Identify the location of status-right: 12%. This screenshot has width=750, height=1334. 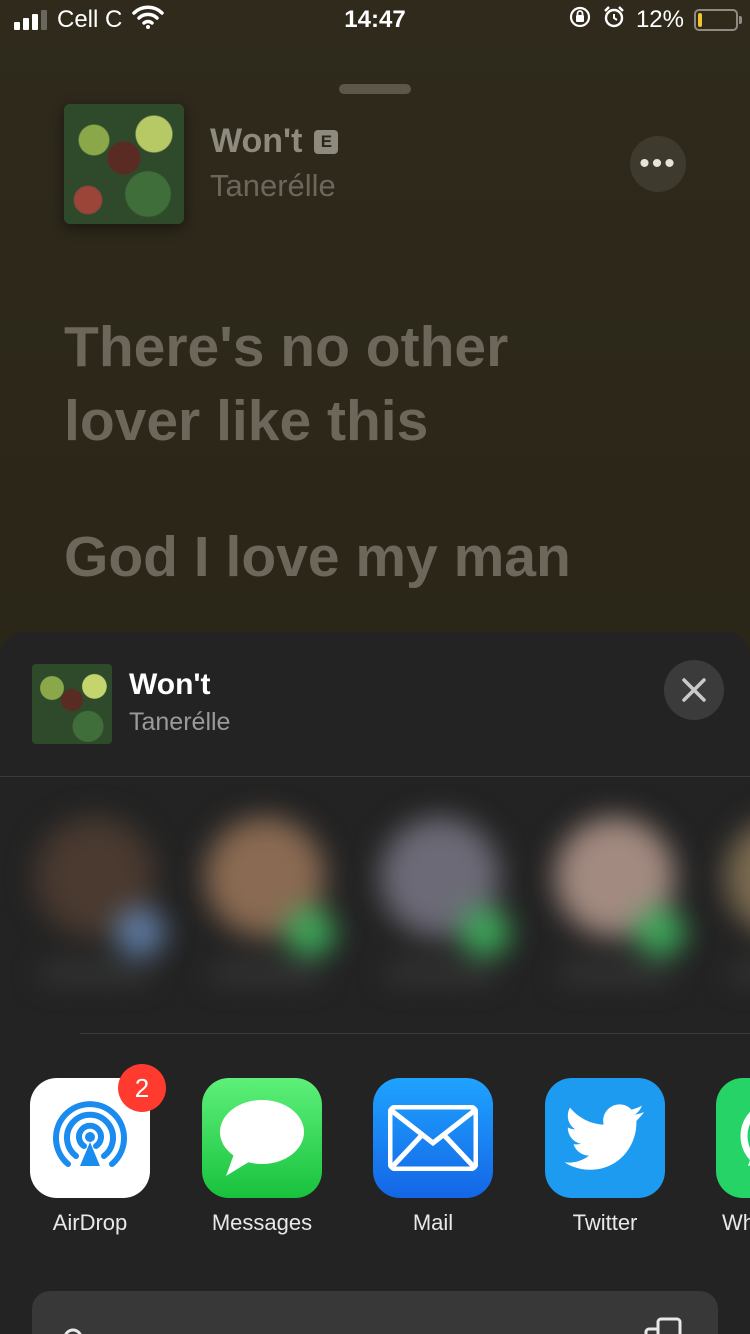
(655, 20).